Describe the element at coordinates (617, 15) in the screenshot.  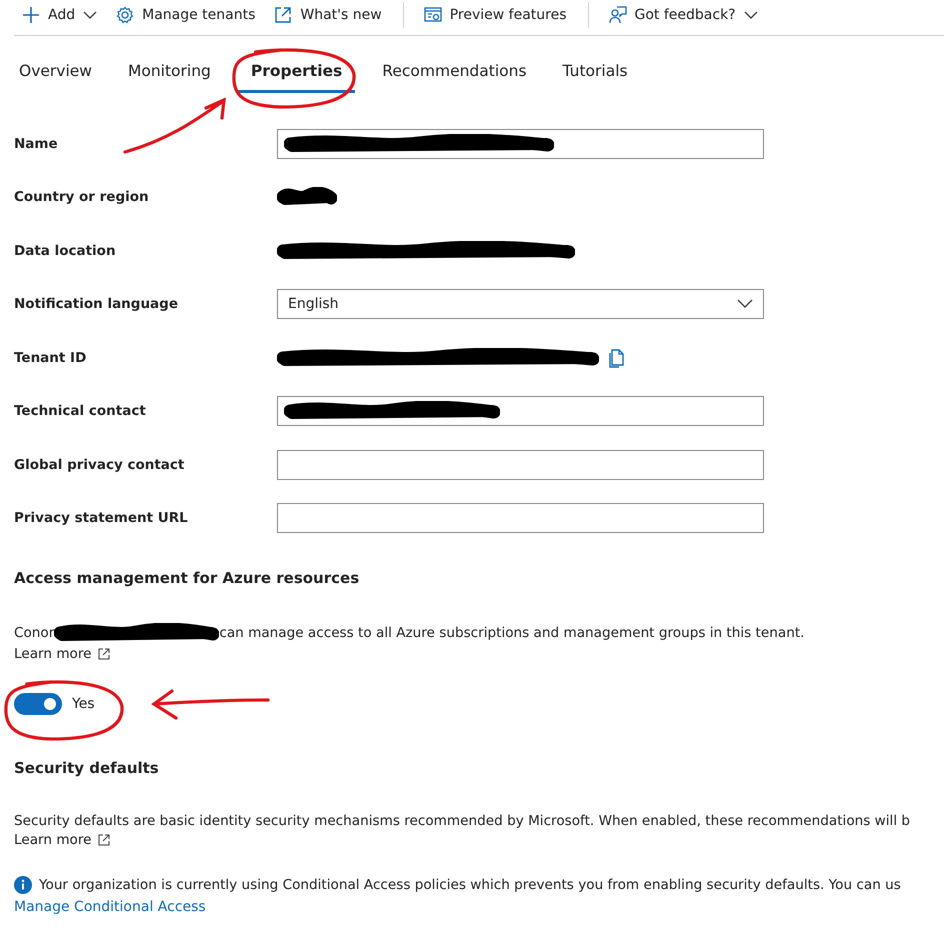
I see `person-feedback-icon` at that location.